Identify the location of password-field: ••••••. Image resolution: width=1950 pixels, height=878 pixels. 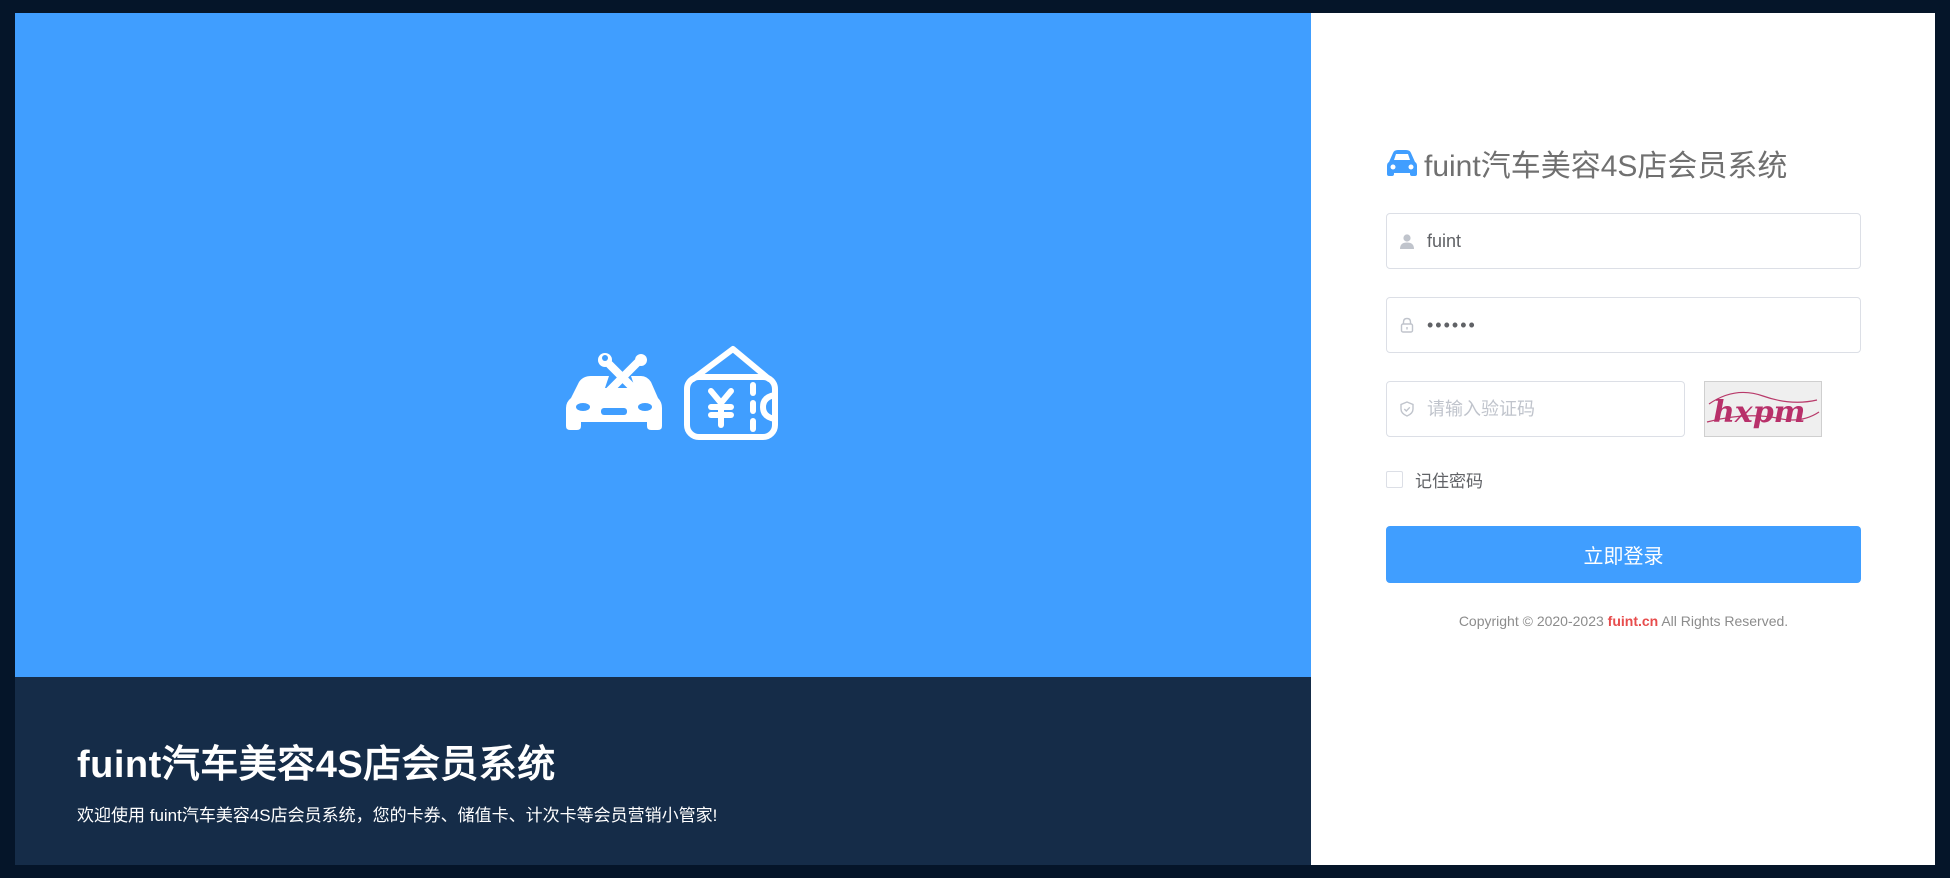
(1623, 325).